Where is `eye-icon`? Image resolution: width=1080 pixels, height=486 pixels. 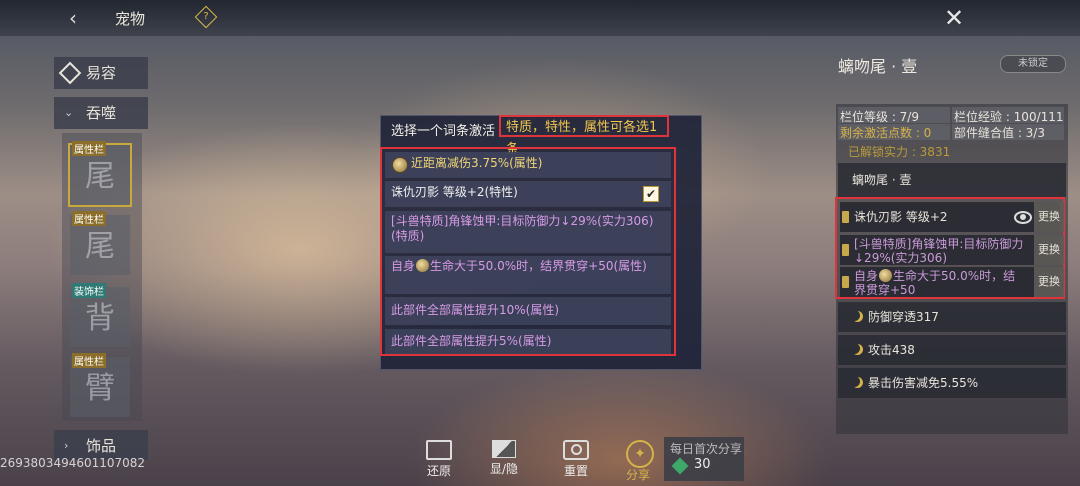 eye-icon is located at coordinates (1023, 217).